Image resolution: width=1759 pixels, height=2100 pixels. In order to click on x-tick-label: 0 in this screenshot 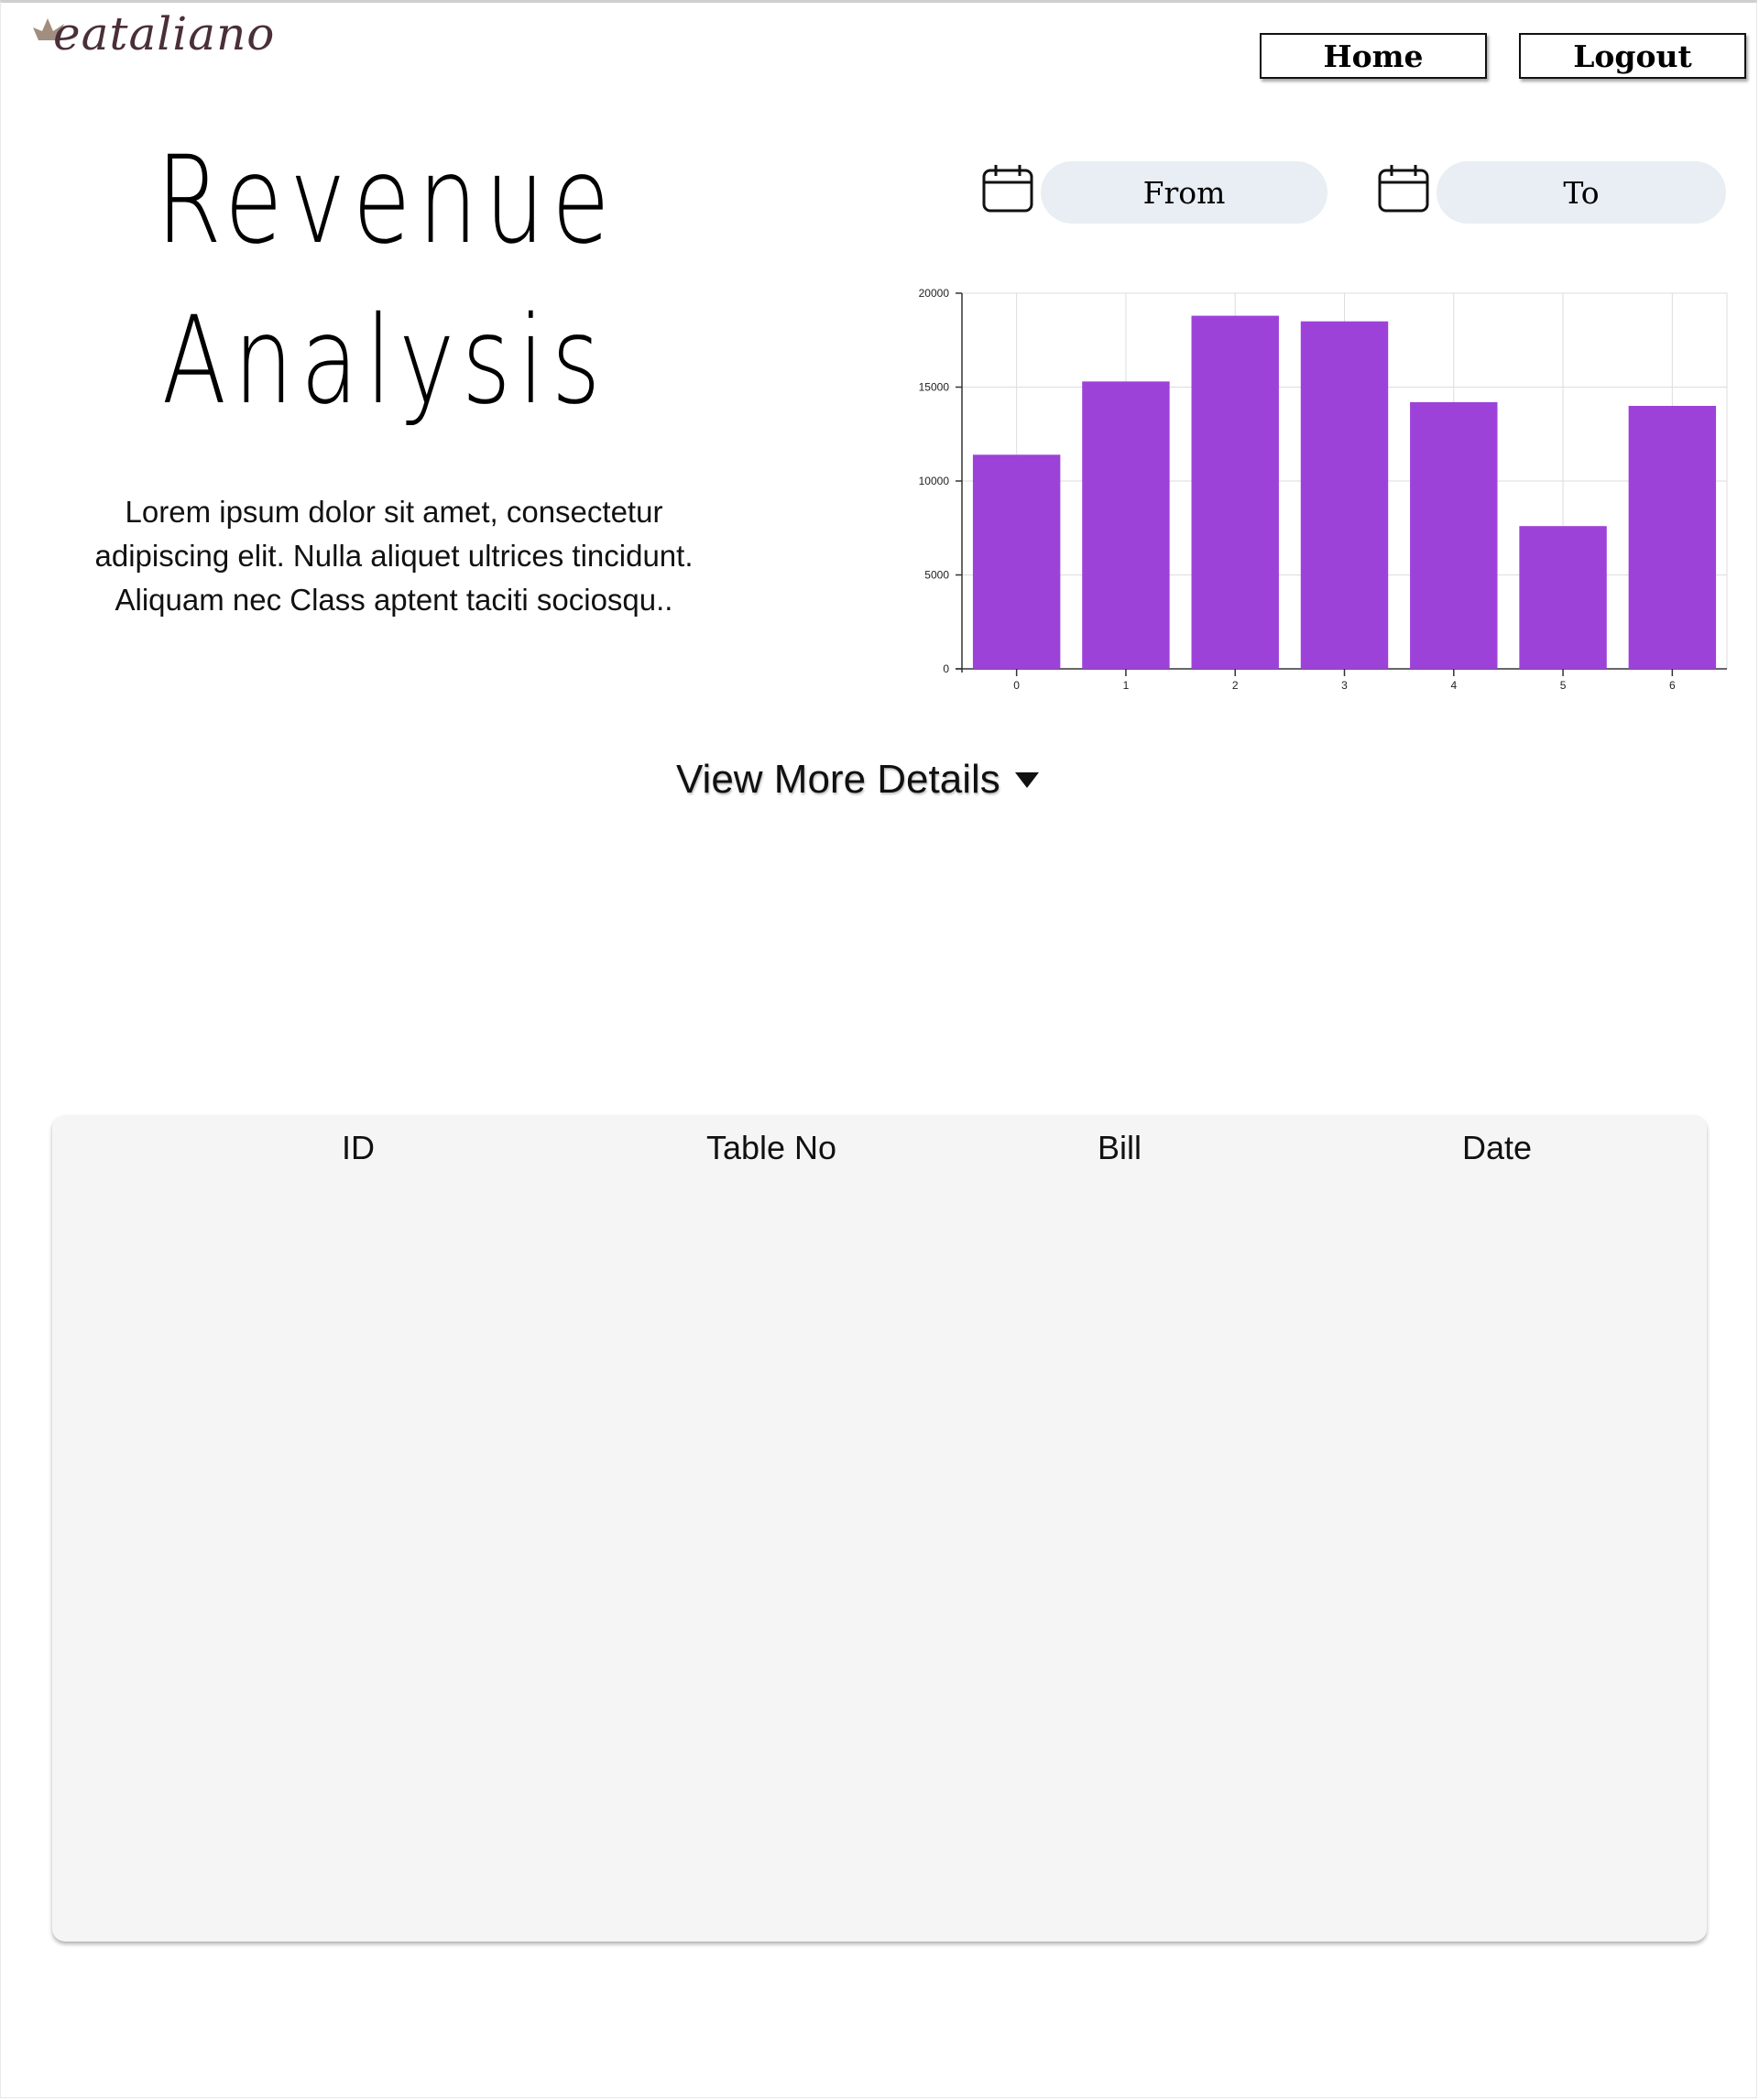, I will do `click(1016, 685)`.